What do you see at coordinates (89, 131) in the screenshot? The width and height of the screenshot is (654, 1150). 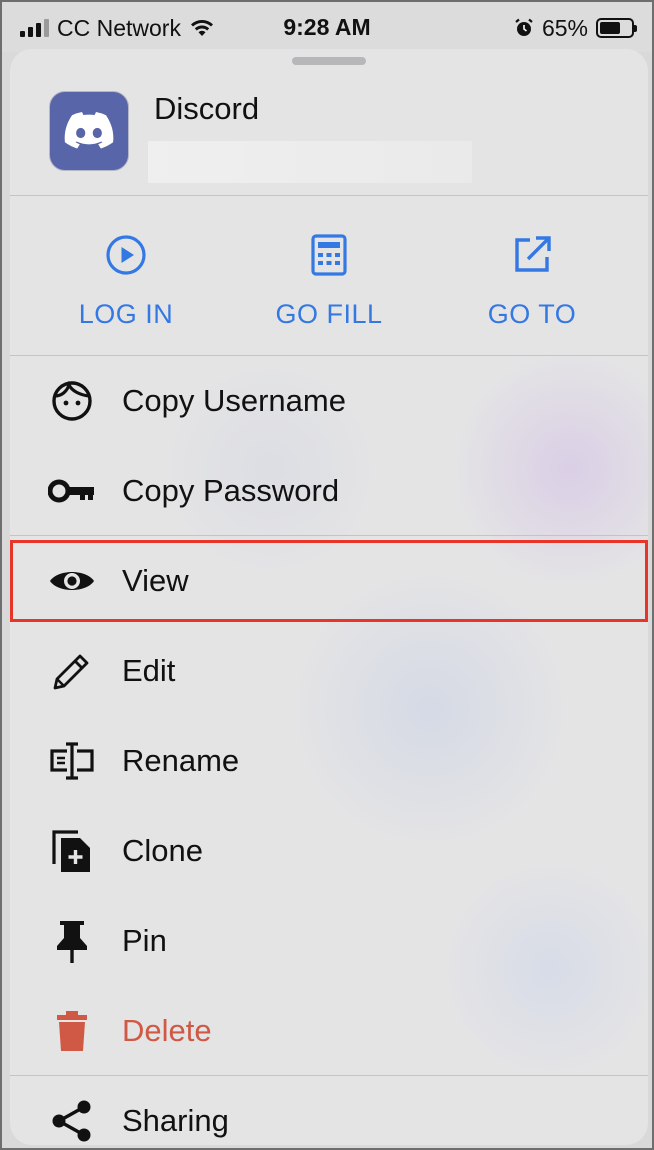 I see `discord-logo-icon` at bounding box center [89, 131].